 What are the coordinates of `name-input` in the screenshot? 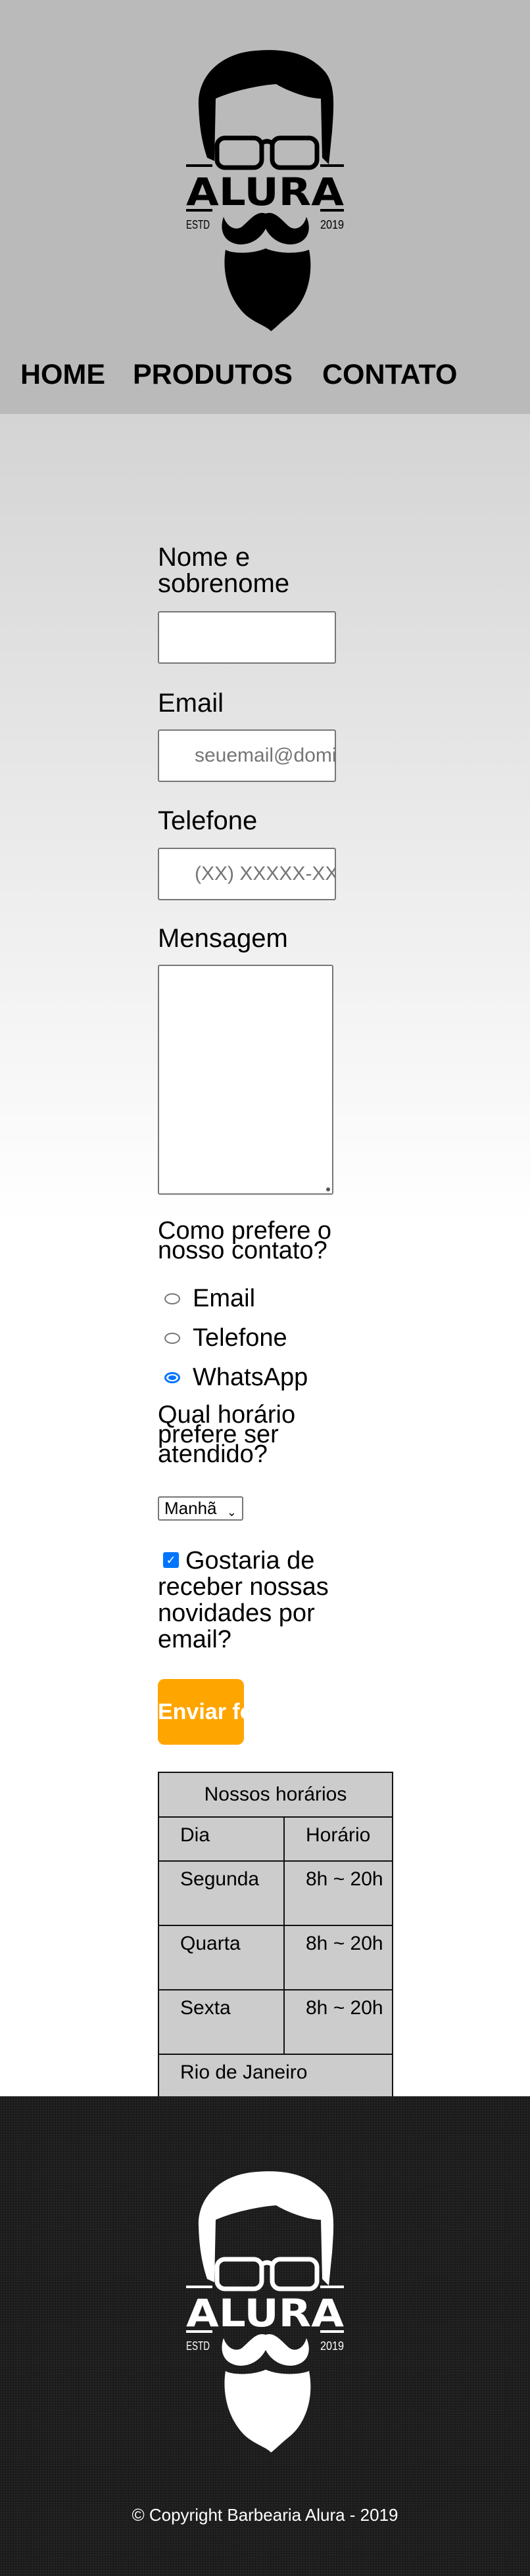 It's located at (247, 637).